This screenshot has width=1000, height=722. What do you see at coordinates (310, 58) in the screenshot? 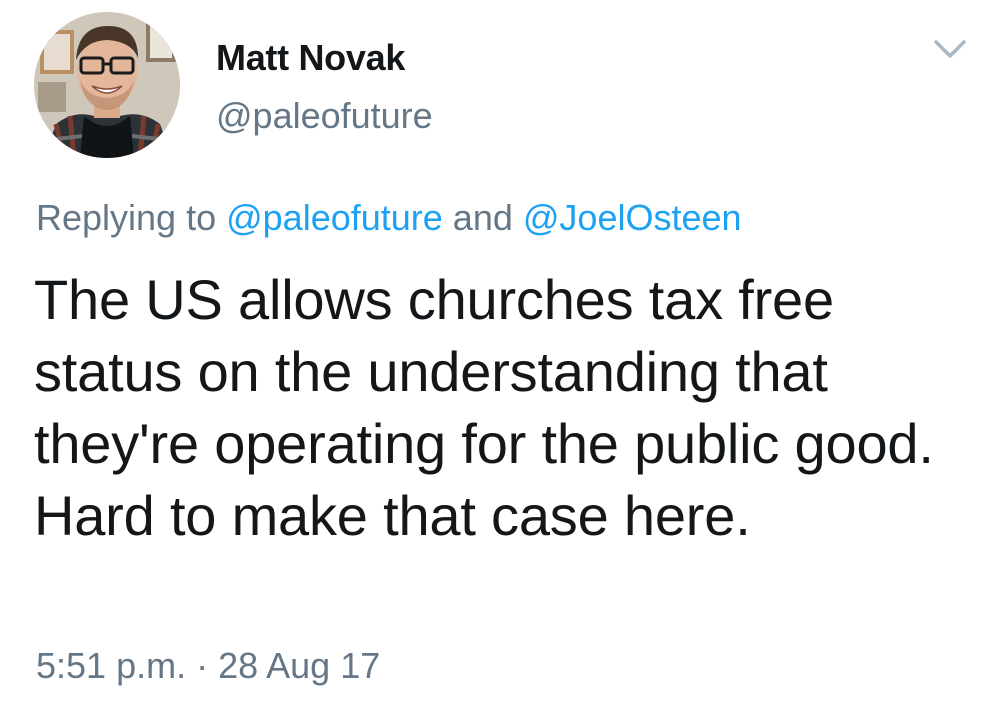
I see `author-display-name: Matt Novak` at bounding box center [310, 58].